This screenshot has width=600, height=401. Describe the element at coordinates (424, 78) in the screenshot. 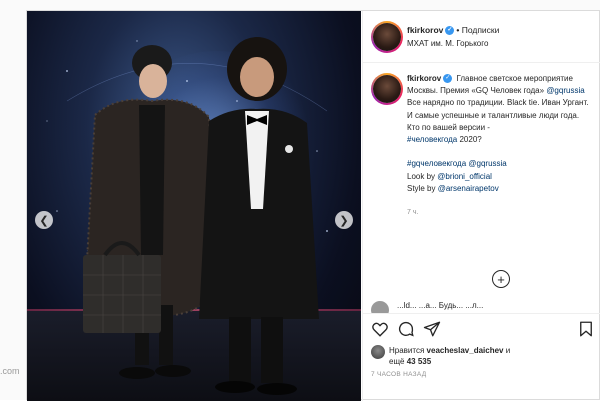

I see `caption-username: fkirkorov` at that location.